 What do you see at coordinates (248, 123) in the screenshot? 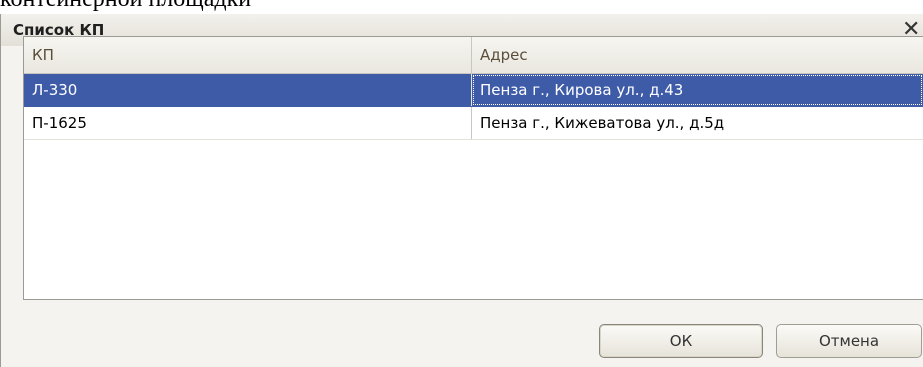
I see `table-cell-kp: П-1625` at bounding box center [248, 123].